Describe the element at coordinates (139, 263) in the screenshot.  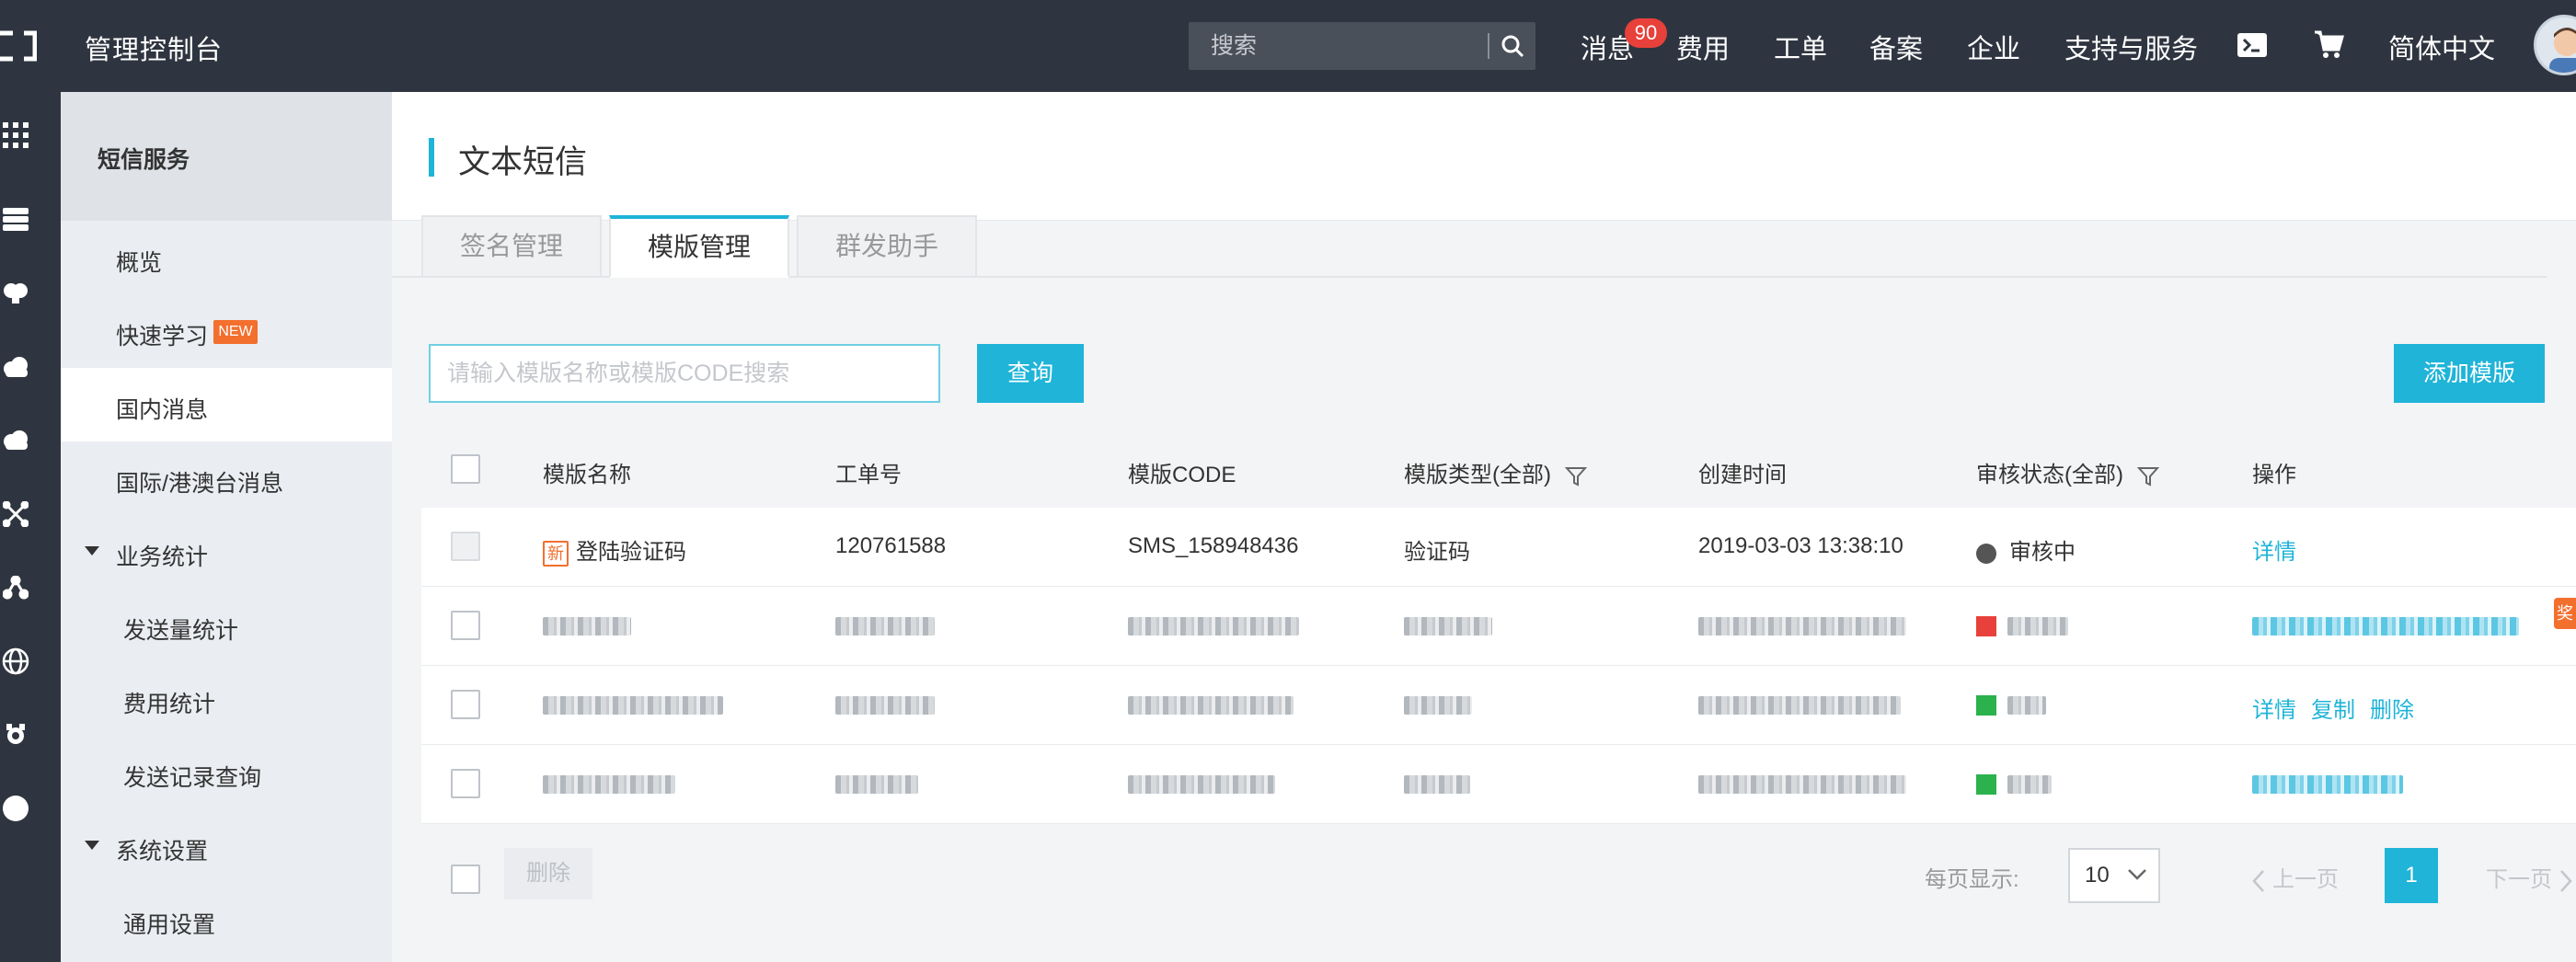
I see `sidebar-item-label: 概览` at that location.